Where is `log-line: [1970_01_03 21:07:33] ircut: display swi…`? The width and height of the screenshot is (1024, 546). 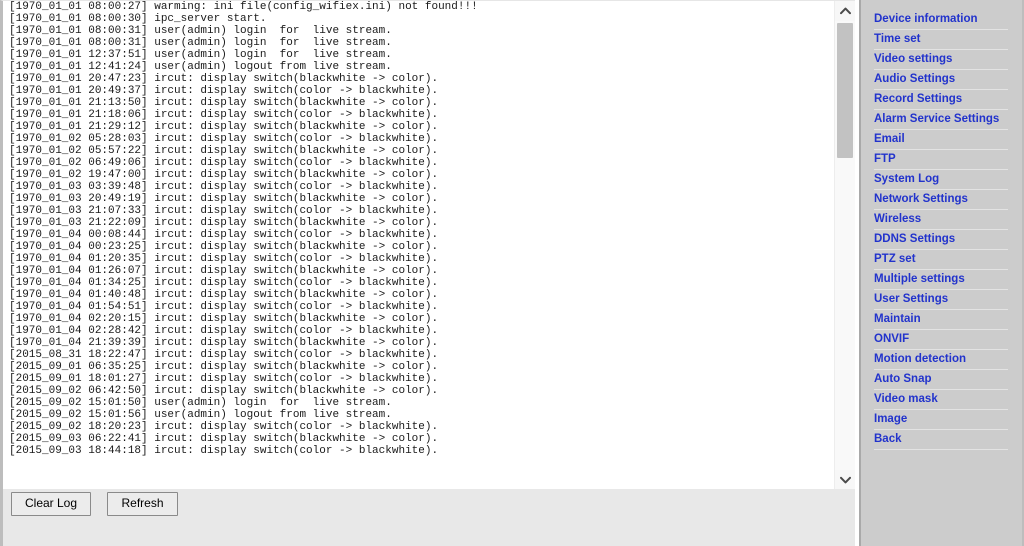
log-line: [1970_01_03 21:07:33] ircut: display swi… is located at coordinates (224, 211).